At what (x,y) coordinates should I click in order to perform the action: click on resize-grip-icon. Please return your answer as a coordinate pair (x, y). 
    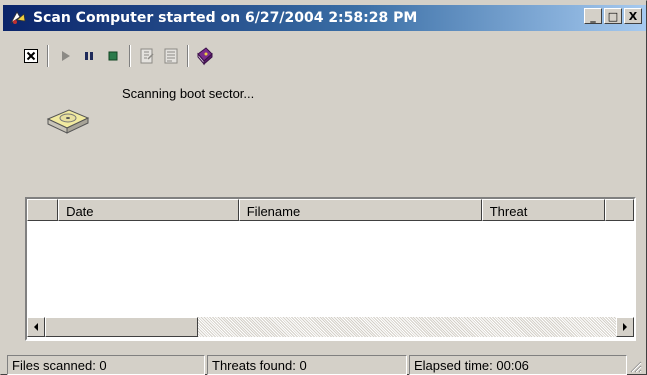
    Looking at the image, I should click on (636, 367).